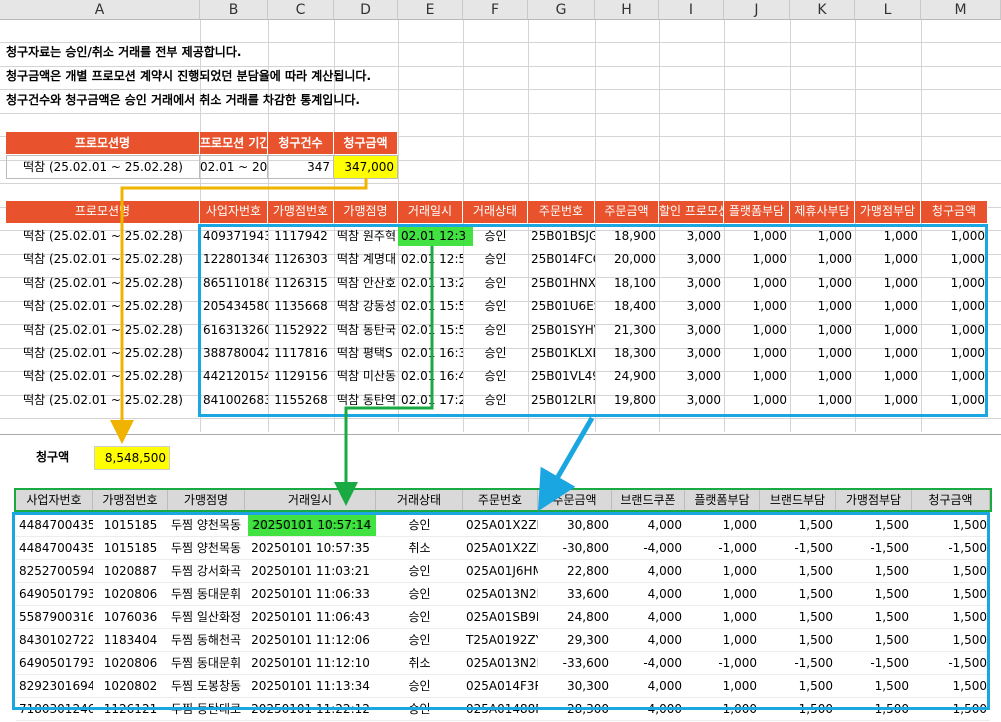  What do you see at coordinates (566, 464) in the screenshot?
I see `blue-arrow` at bounding box center [566, 464].